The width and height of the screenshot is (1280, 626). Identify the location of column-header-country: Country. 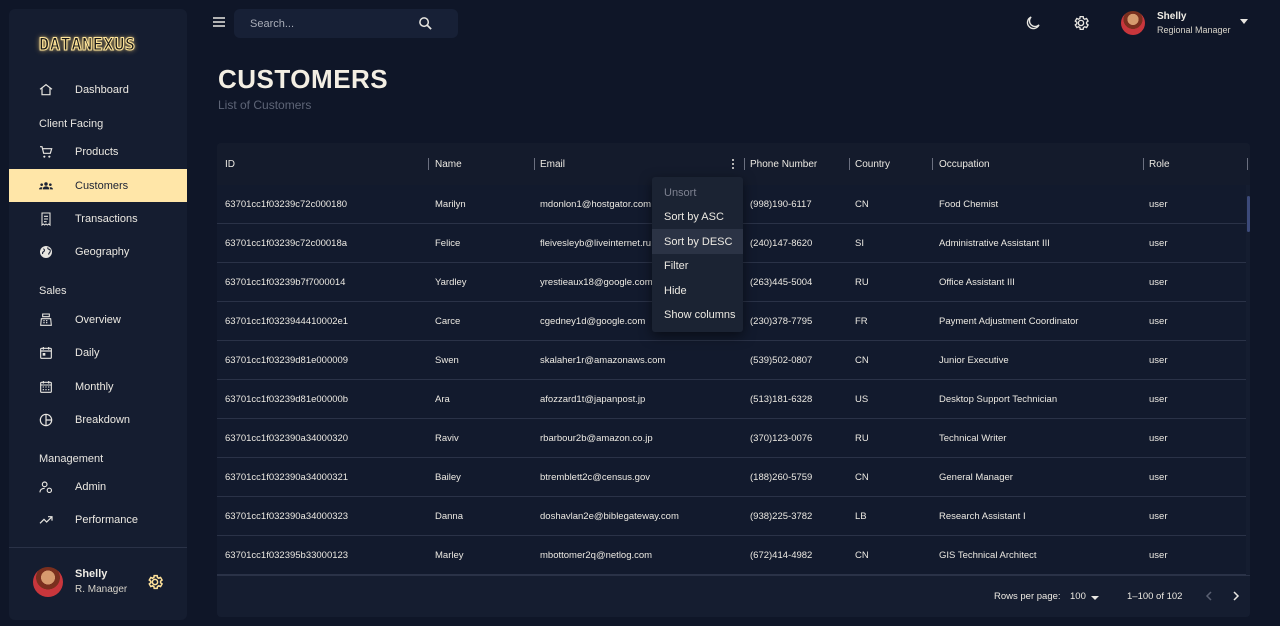
(890, 164).